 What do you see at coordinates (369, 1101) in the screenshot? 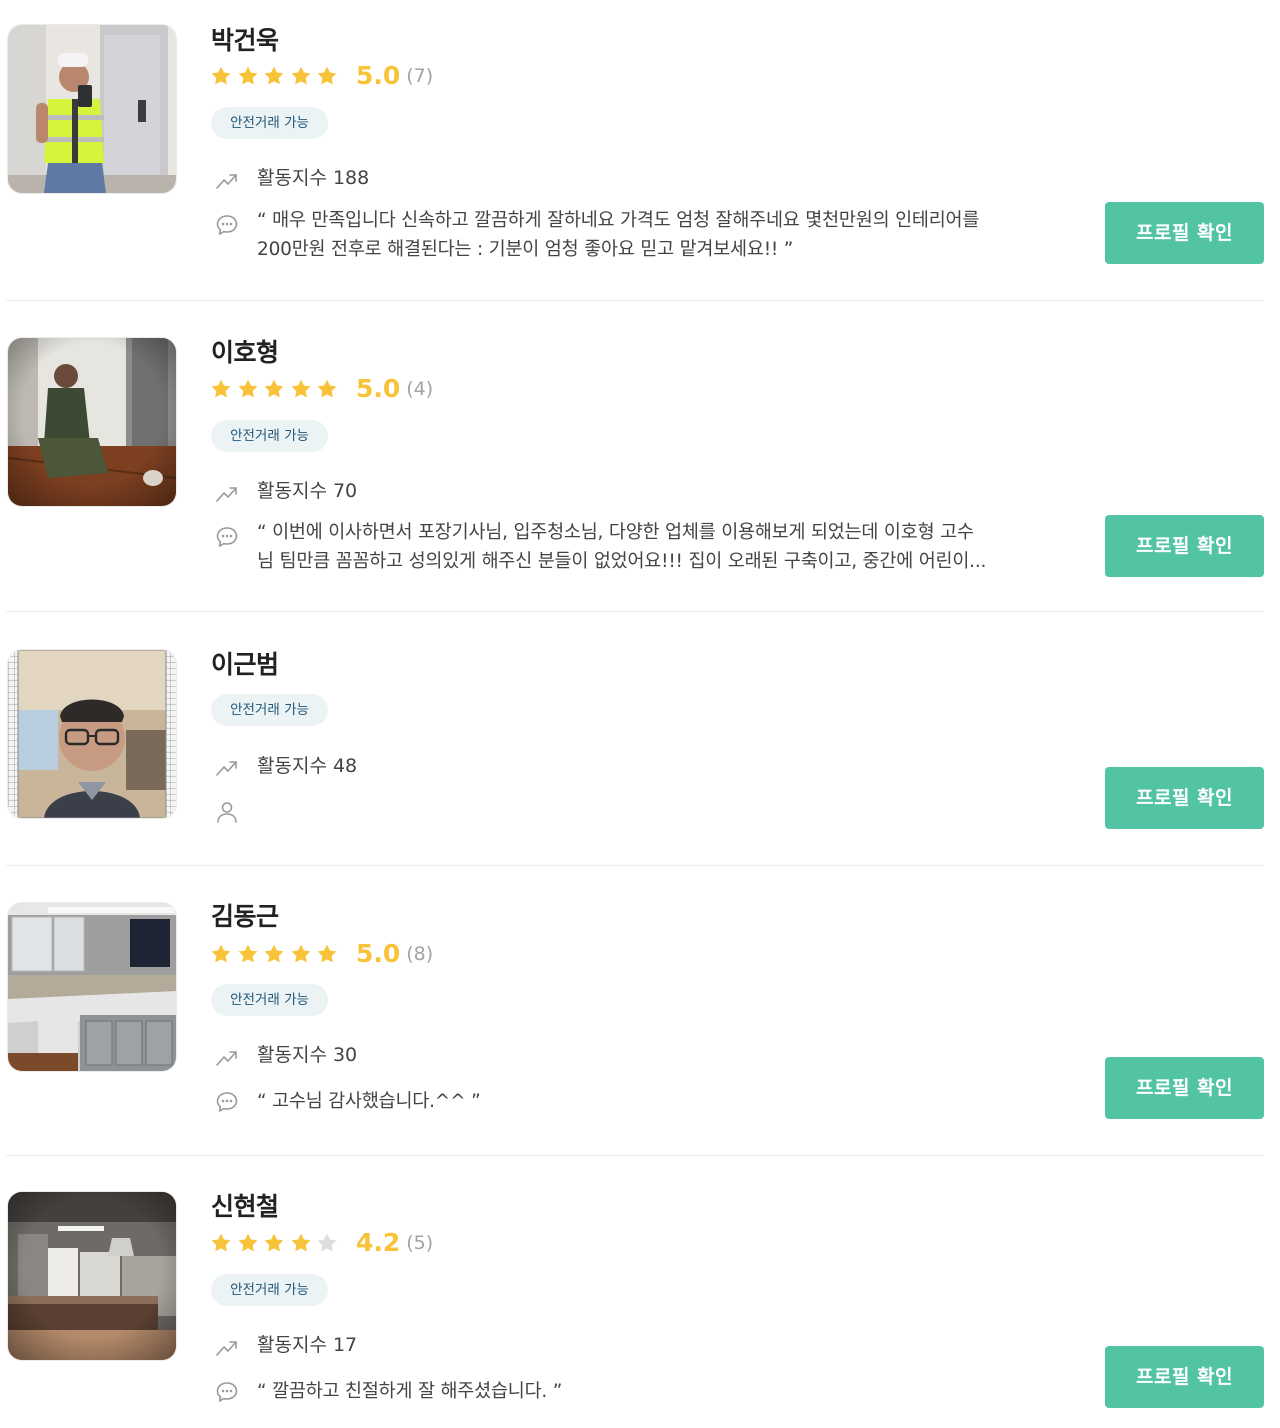
I see `review-line: “ 고수님 감사했습니다.^^ ”` at bounding box center [369, 1101].